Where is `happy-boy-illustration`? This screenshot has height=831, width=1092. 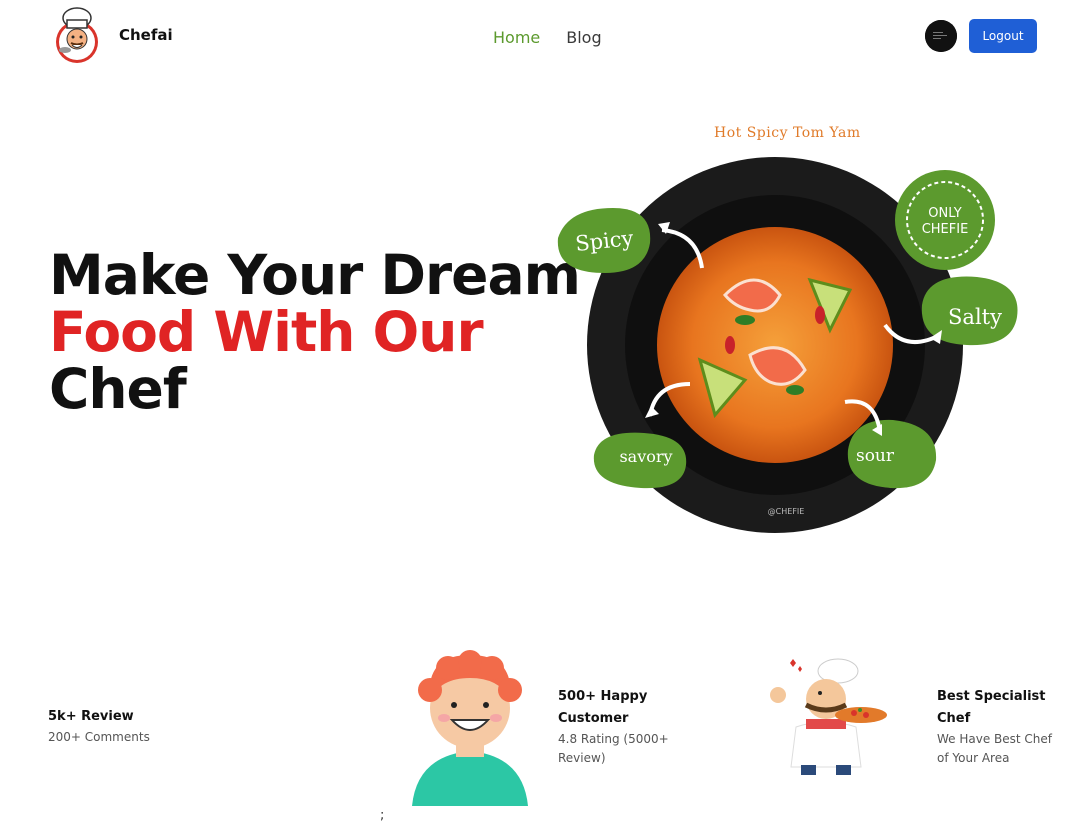
happy-boy-illustration is located at coordinates (470, 728).